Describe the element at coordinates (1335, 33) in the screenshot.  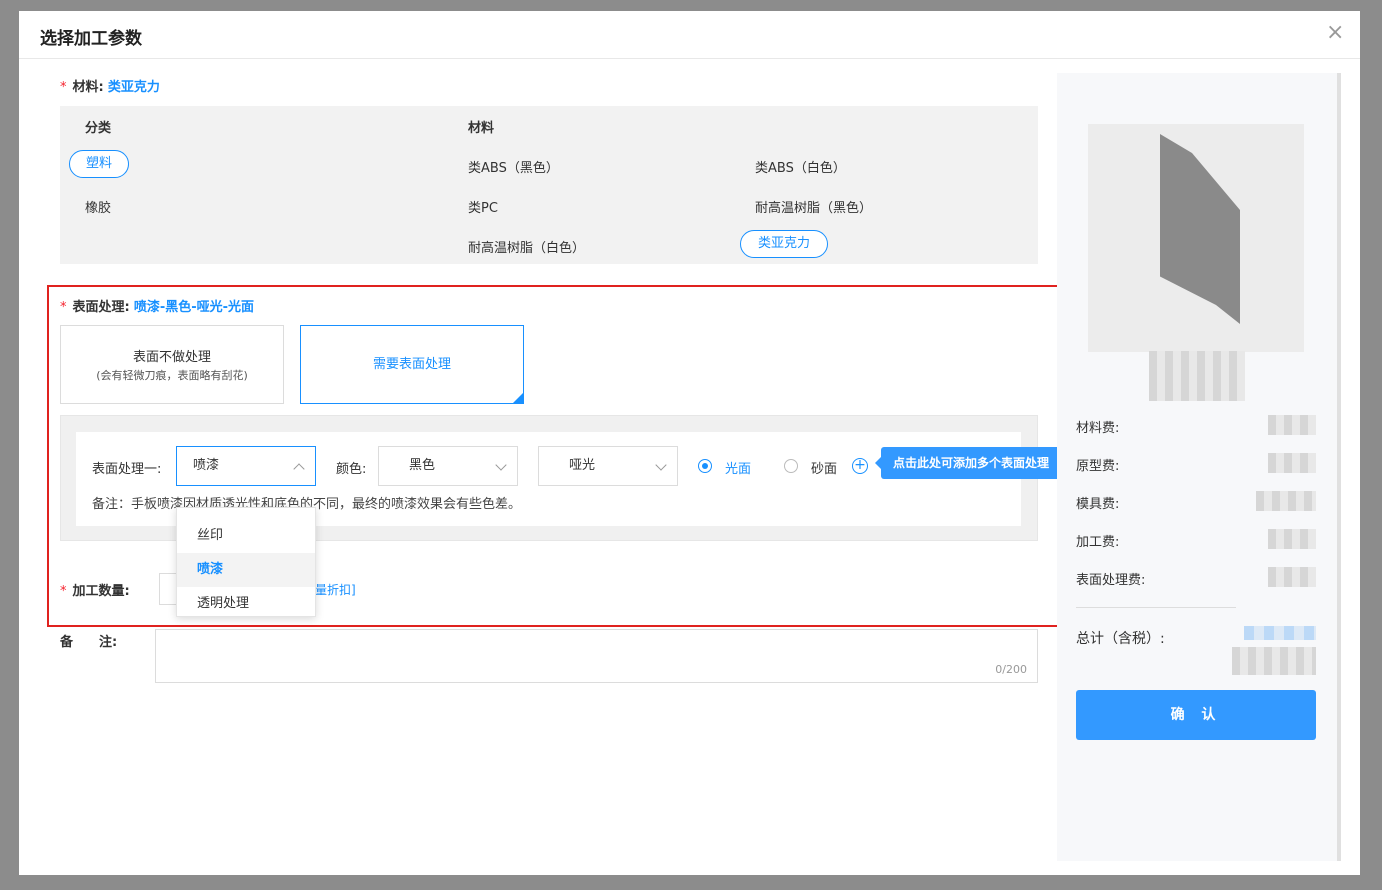
I see `close-icon: ×` at that location.